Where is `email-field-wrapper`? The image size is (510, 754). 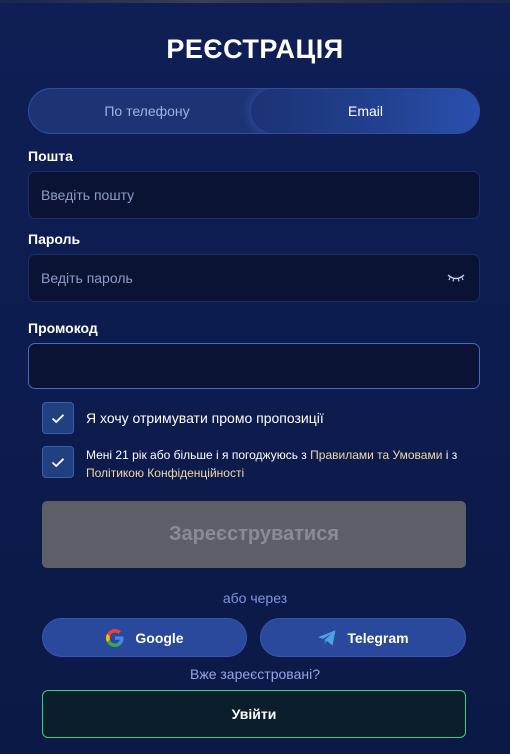
email-field-wrapper is located at coordinates (254, 195).